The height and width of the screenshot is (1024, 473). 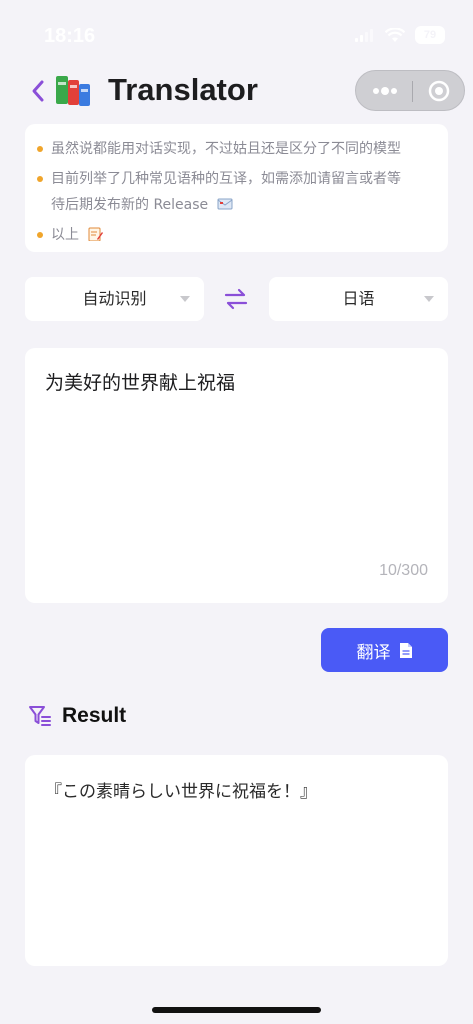 What do you see at coordinates (225, 204) in the screenshot?
I see `envelope-icon` at bounding box center [225, 204].